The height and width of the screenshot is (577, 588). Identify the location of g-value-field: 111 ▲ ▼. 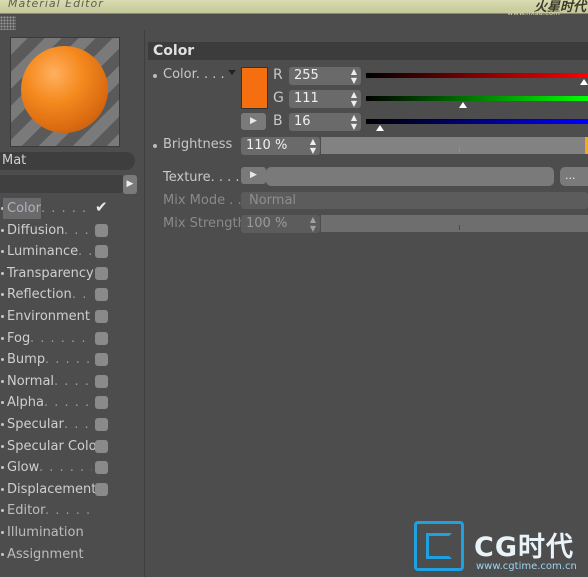
(325, 99).